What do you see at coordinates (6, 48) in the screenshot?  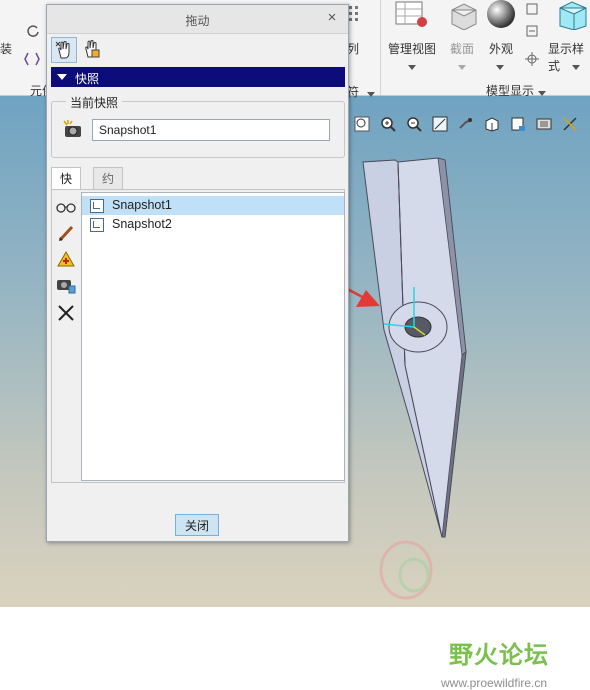 I see `ribbon-partial-label-1: 装` at bounding box center [6, 48].